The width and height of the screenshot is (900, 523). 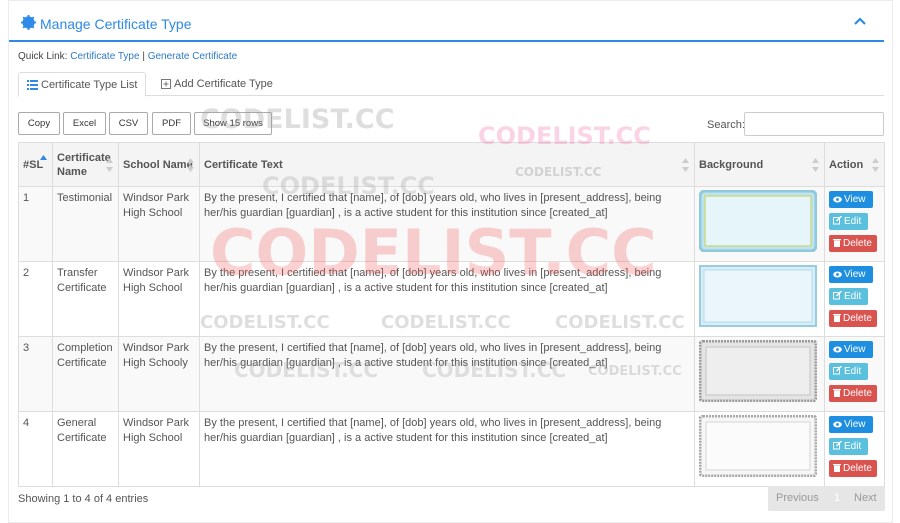 What do you see at coordinates (193, 56) in the screenshot?
I see `link-generate-certificate: Generate Certificate` at bounding box center [193, 56].